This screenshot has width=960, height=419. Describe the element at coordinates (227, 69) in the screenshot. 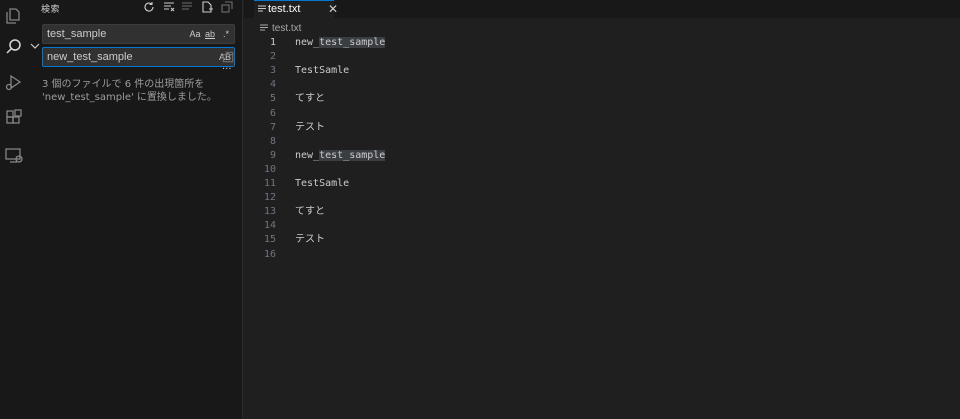

I see `more-options-button: ···` at that location.